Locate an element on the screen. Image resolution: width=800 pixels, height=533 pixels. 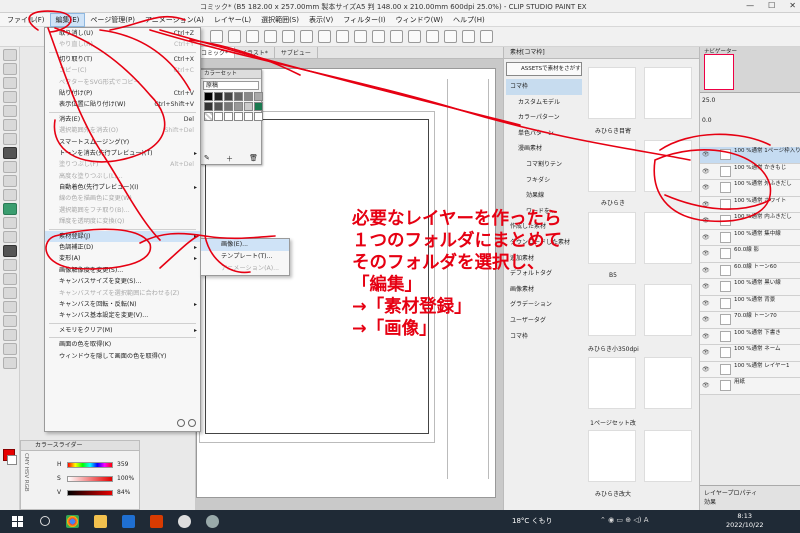
edit-menu-item: 選択範囲外を消去(O) Shift+Del is located at coordinates (122, 130).